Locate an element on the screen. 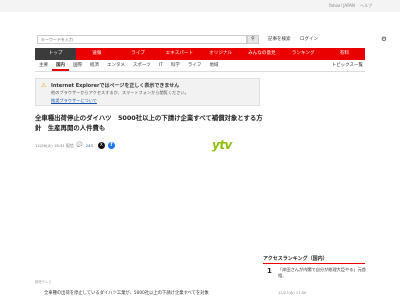 The height and width of the screenshot is (300, 400). subnav-local: 地域 is located at coordinates (213, 66).